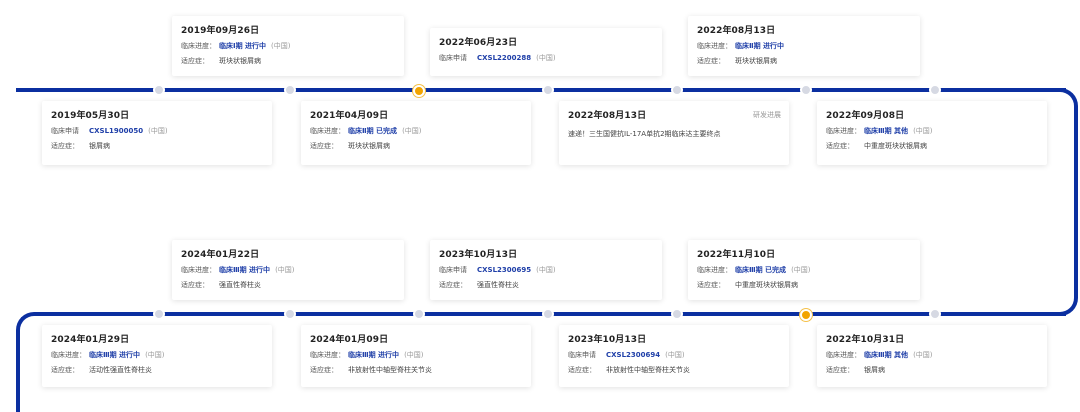  What do you see at coordinates (865, 340) in the screenshot?
I see `event-date: 2022年10月31日` at bounding box center [865, 340].